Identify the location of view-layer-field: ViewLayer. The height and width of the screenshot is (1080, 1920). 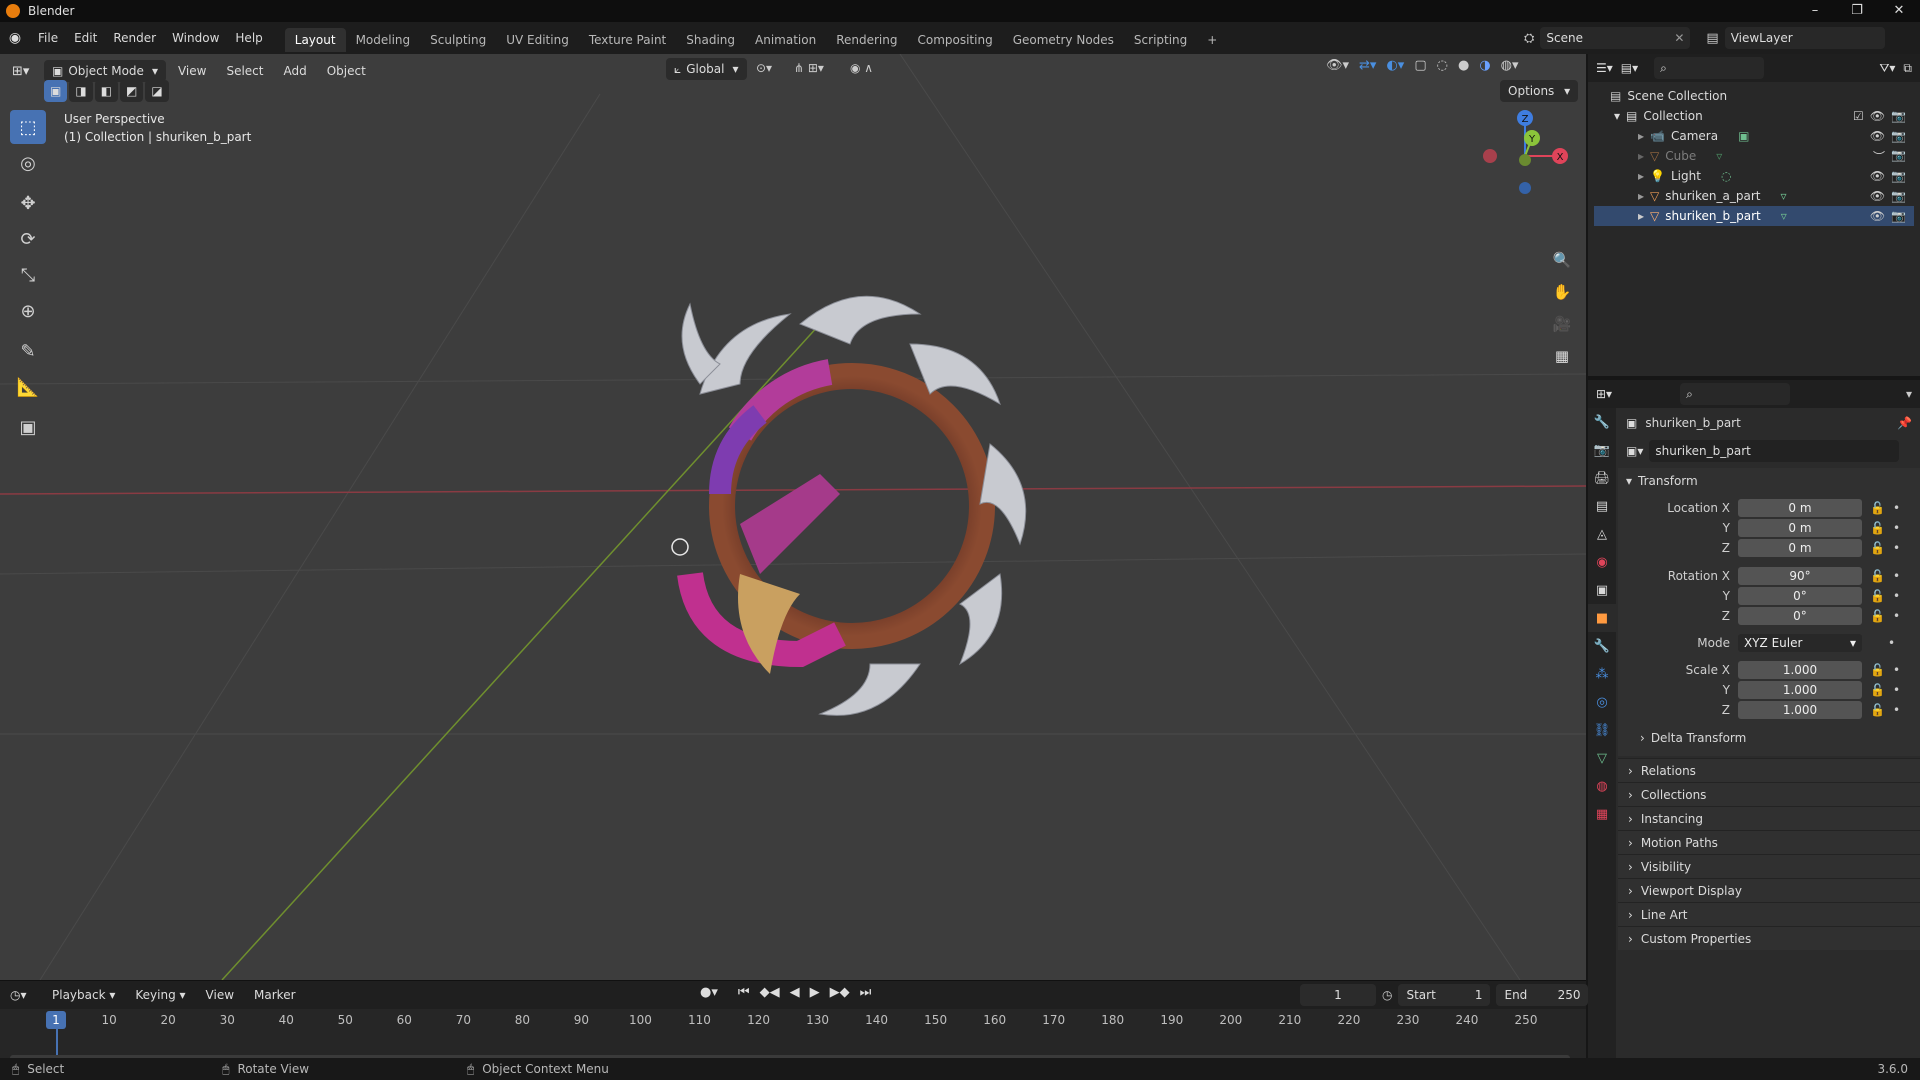
(1804, 38).